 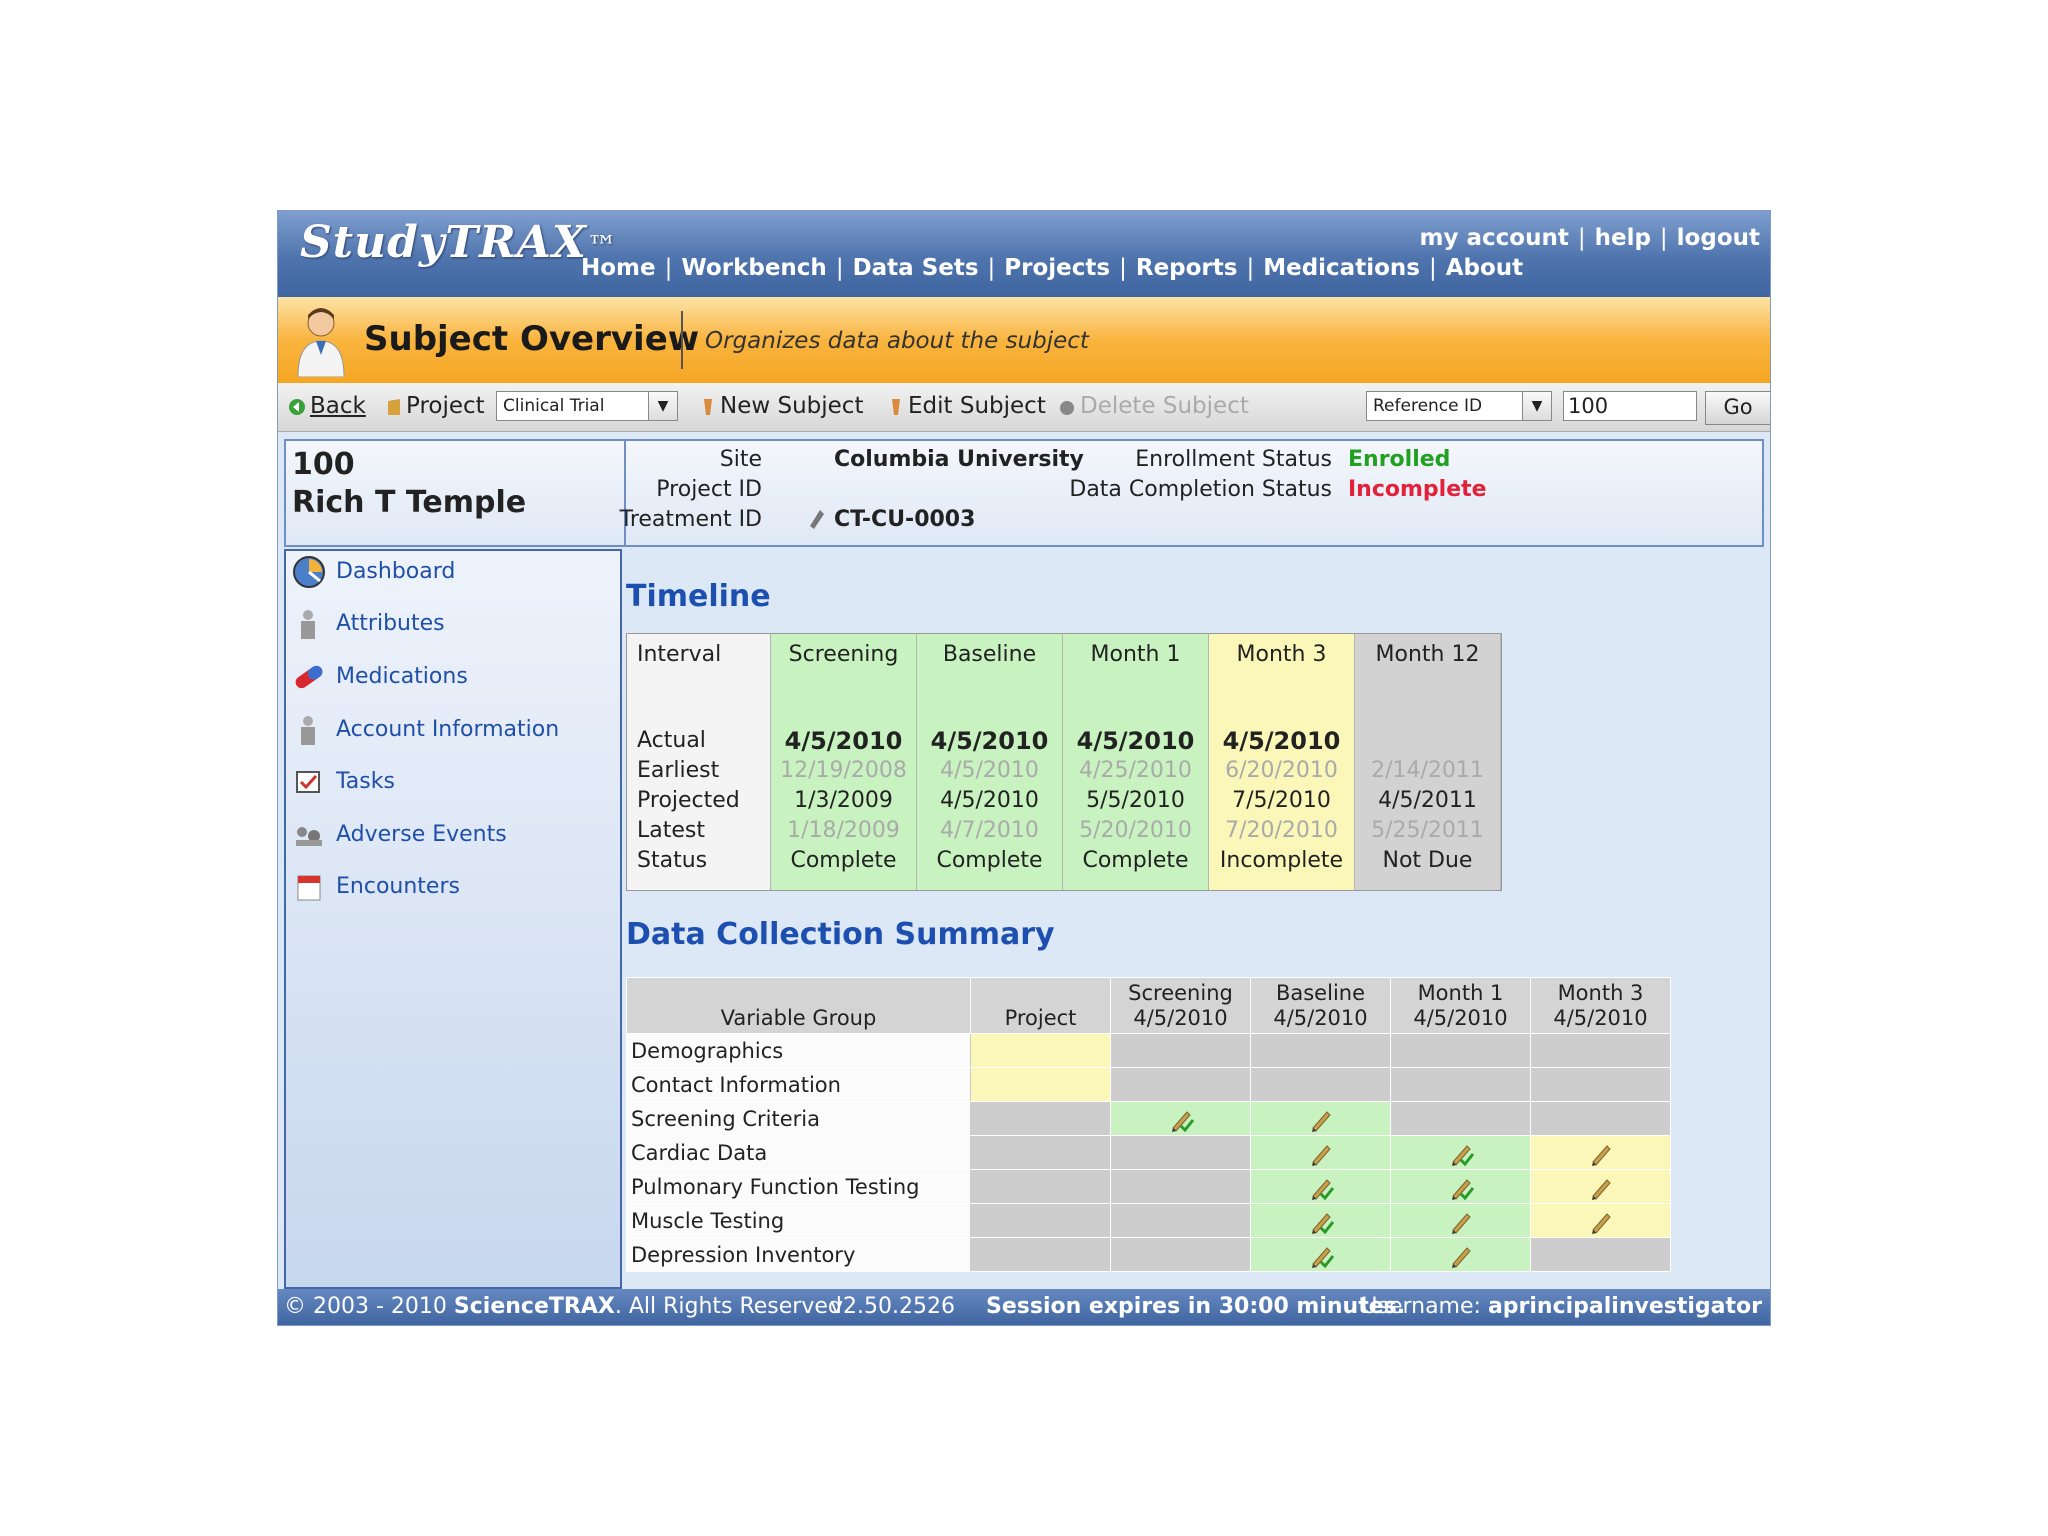 What do you see at coordinates (390, 623) in the screenshot?
I see `sidebar-item-label: Attributes` at bounding box center [390, 623].